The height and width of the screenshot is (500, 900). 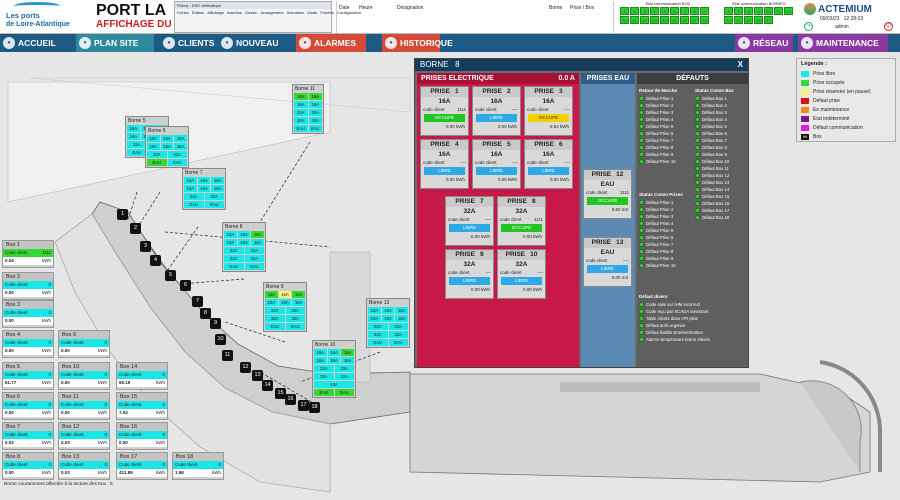 I want to click on map-marker-1: 1, so click(x=122, y=214).